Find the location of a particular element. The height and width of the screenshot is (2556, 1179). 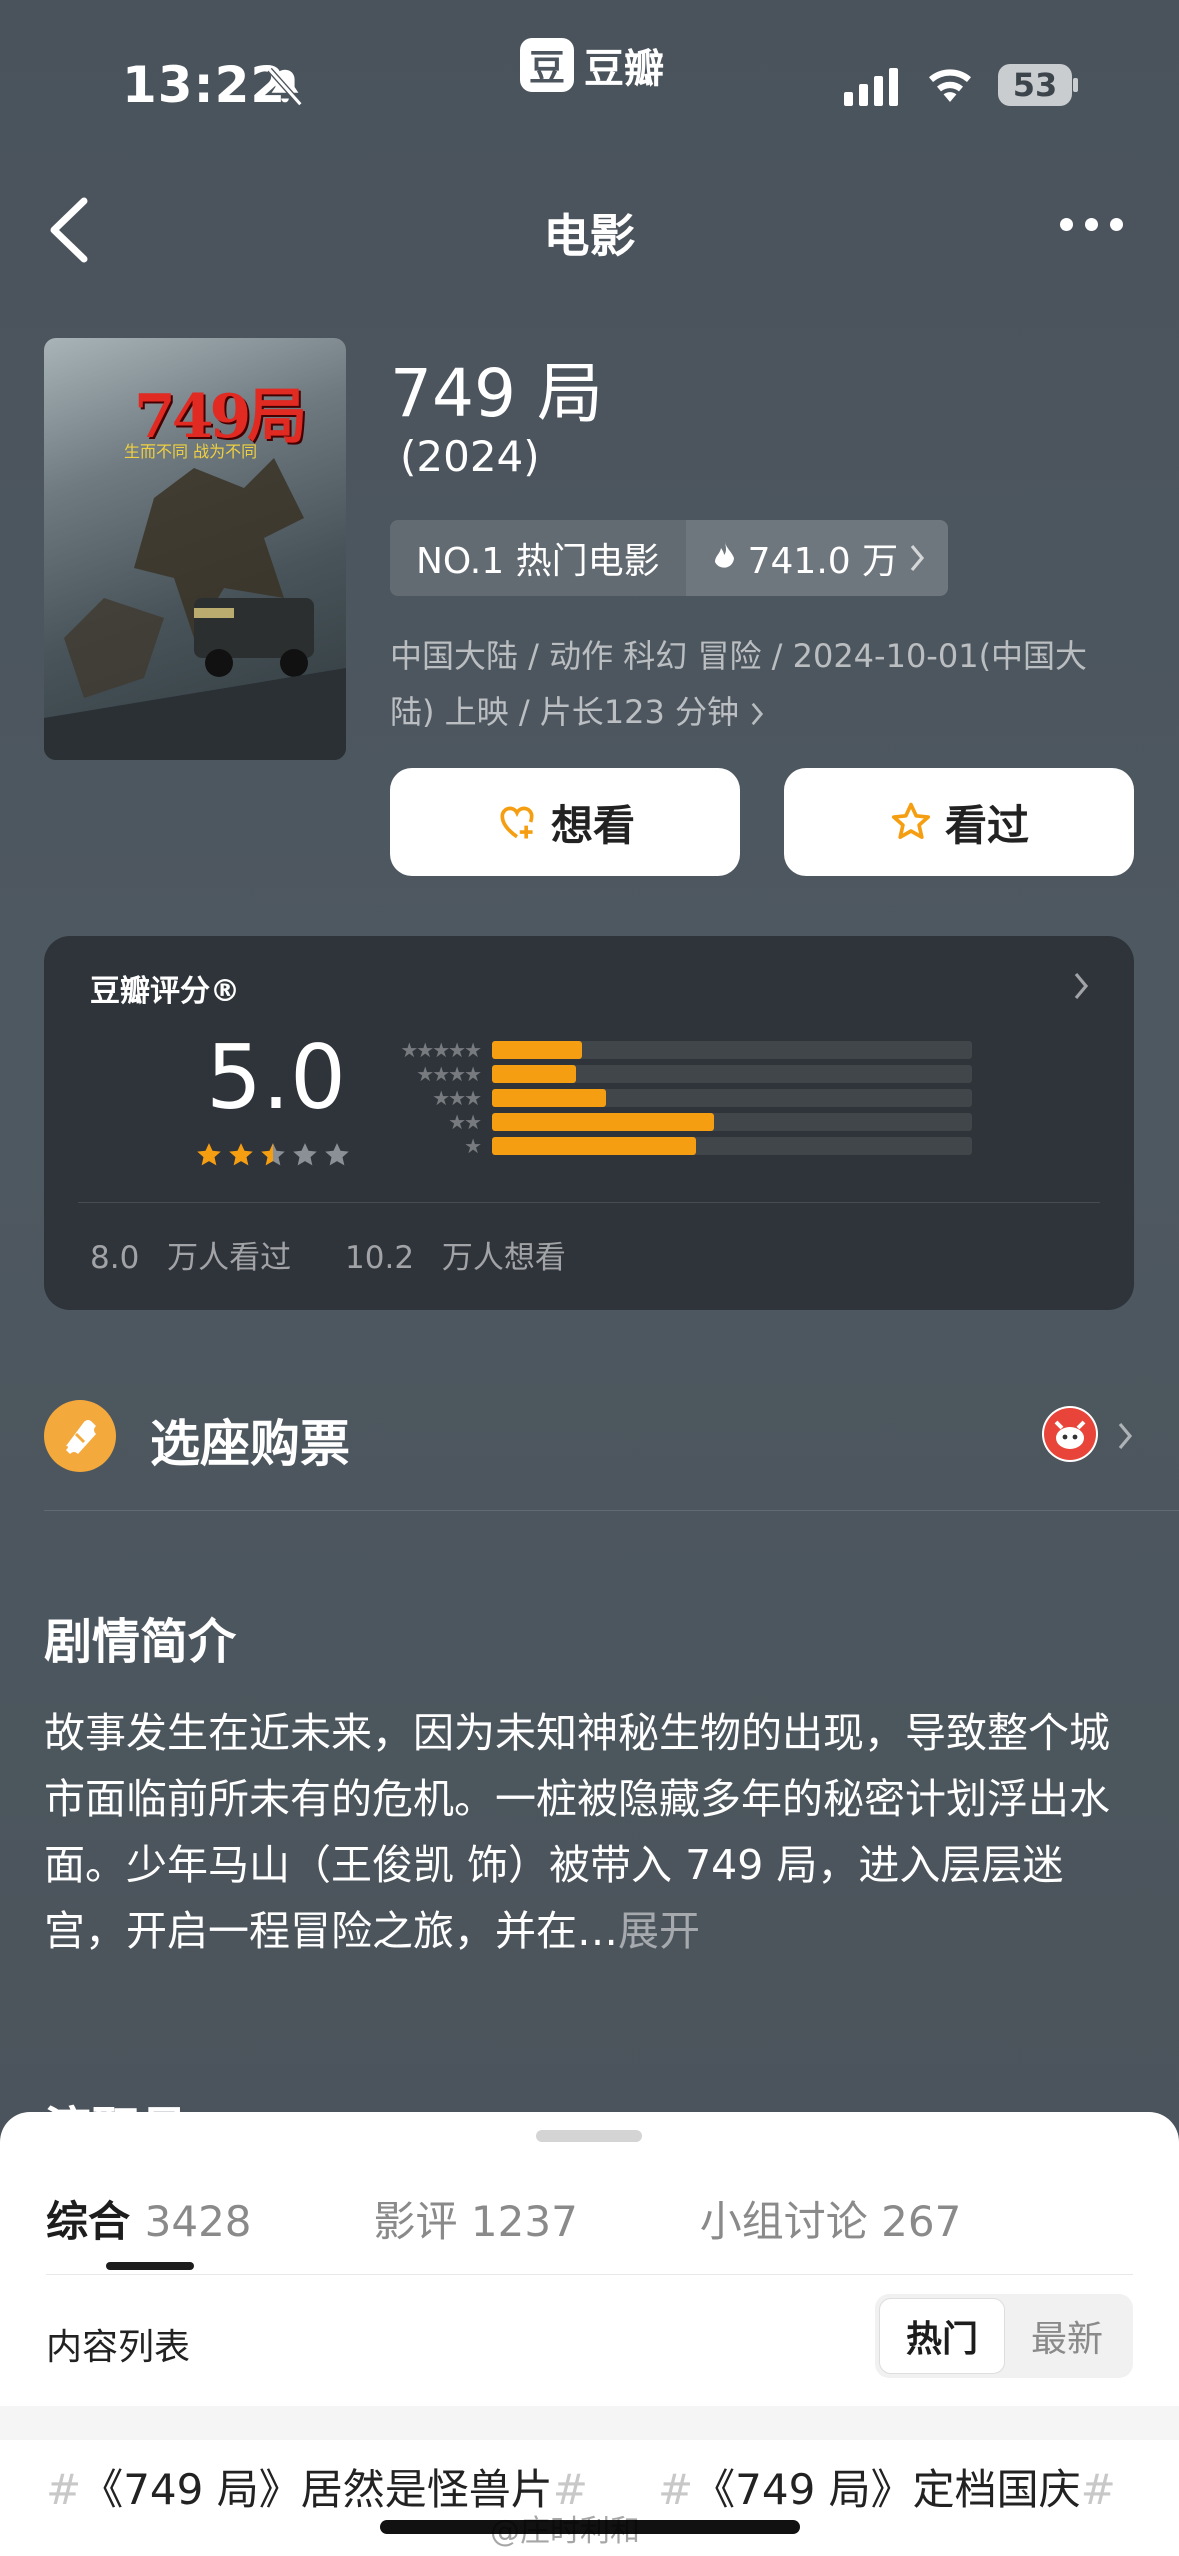

sort-segmented-control: 热门 最新 is located at coordinates (1004, 2336).